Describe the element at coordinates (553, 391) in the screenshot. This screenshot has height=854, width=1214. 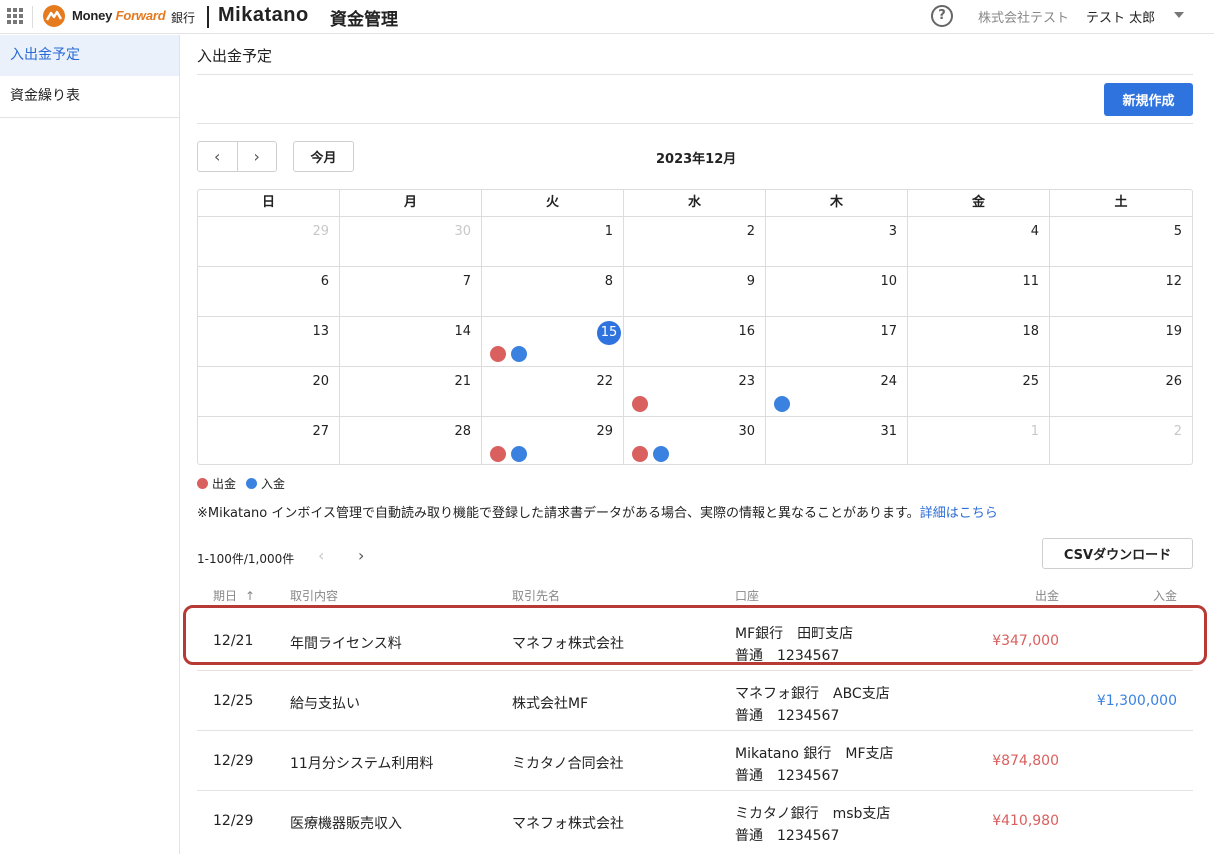
I see `calendar-day-cell: 22` at that location.